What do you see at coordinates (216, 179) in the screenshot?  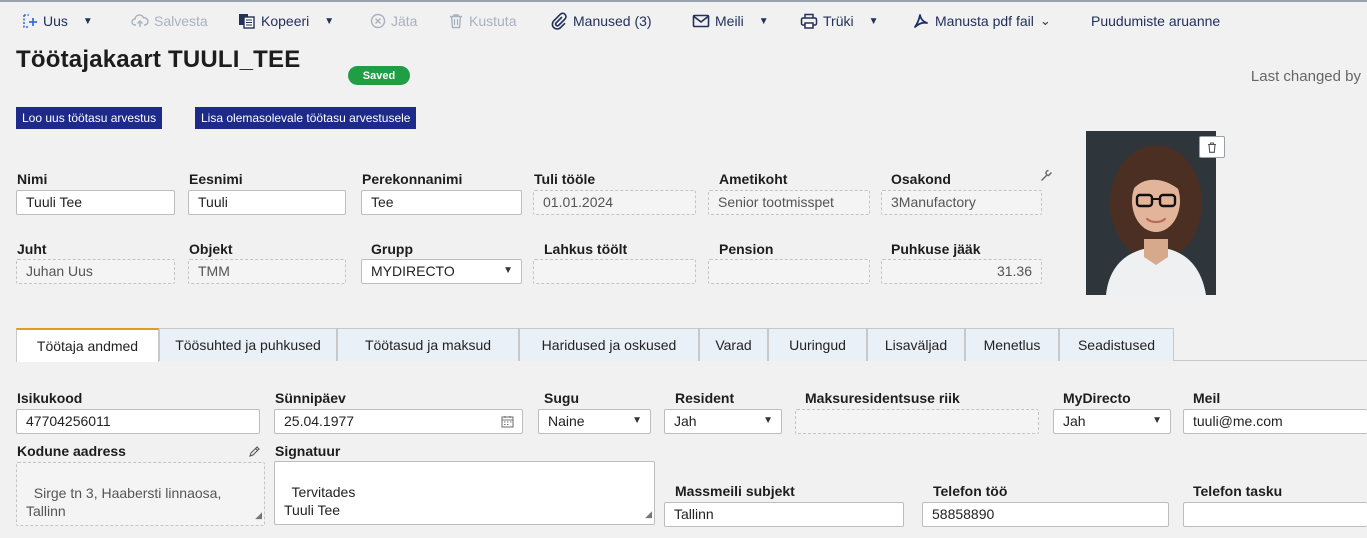 I see `eesnimi-label: Eesnimi` at bounding box center [216, 179].